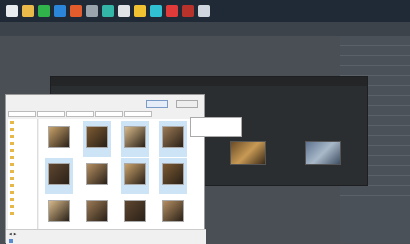  What do you see at coordinates (157, 104) in the screenshot?
I see `open-button` at bounding box center [157, 104].